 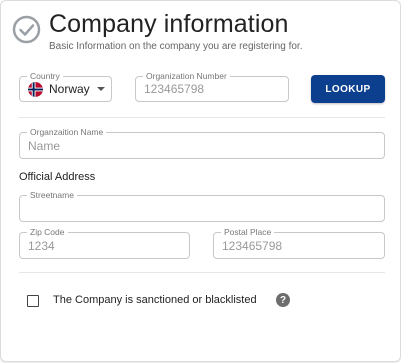 What do you see at coordinates (33, 301) in the screenshot?
I see `sanctioned-checkbox` at bounding box center [33, 301].